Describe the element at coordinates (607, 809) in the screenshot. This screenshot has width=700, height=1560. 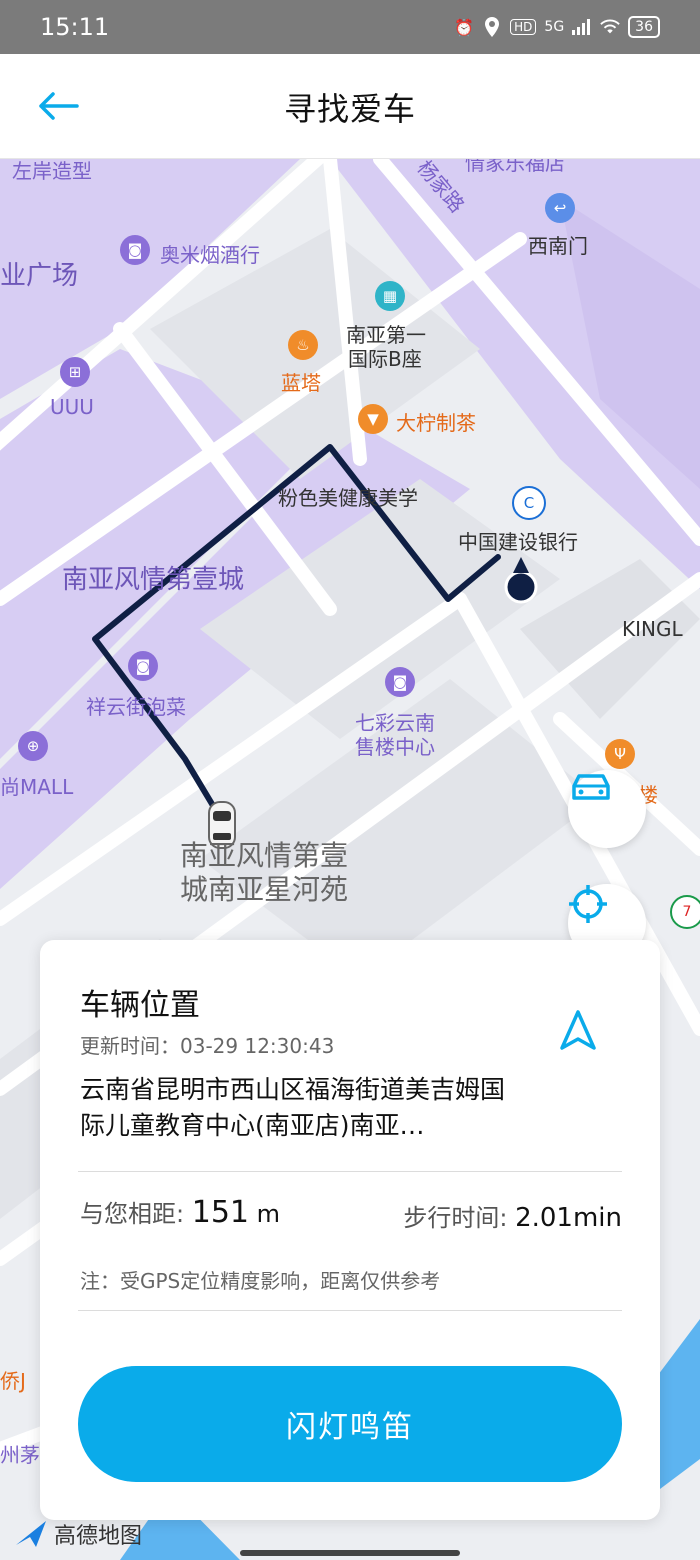
I see `locate-car-button` at that location.